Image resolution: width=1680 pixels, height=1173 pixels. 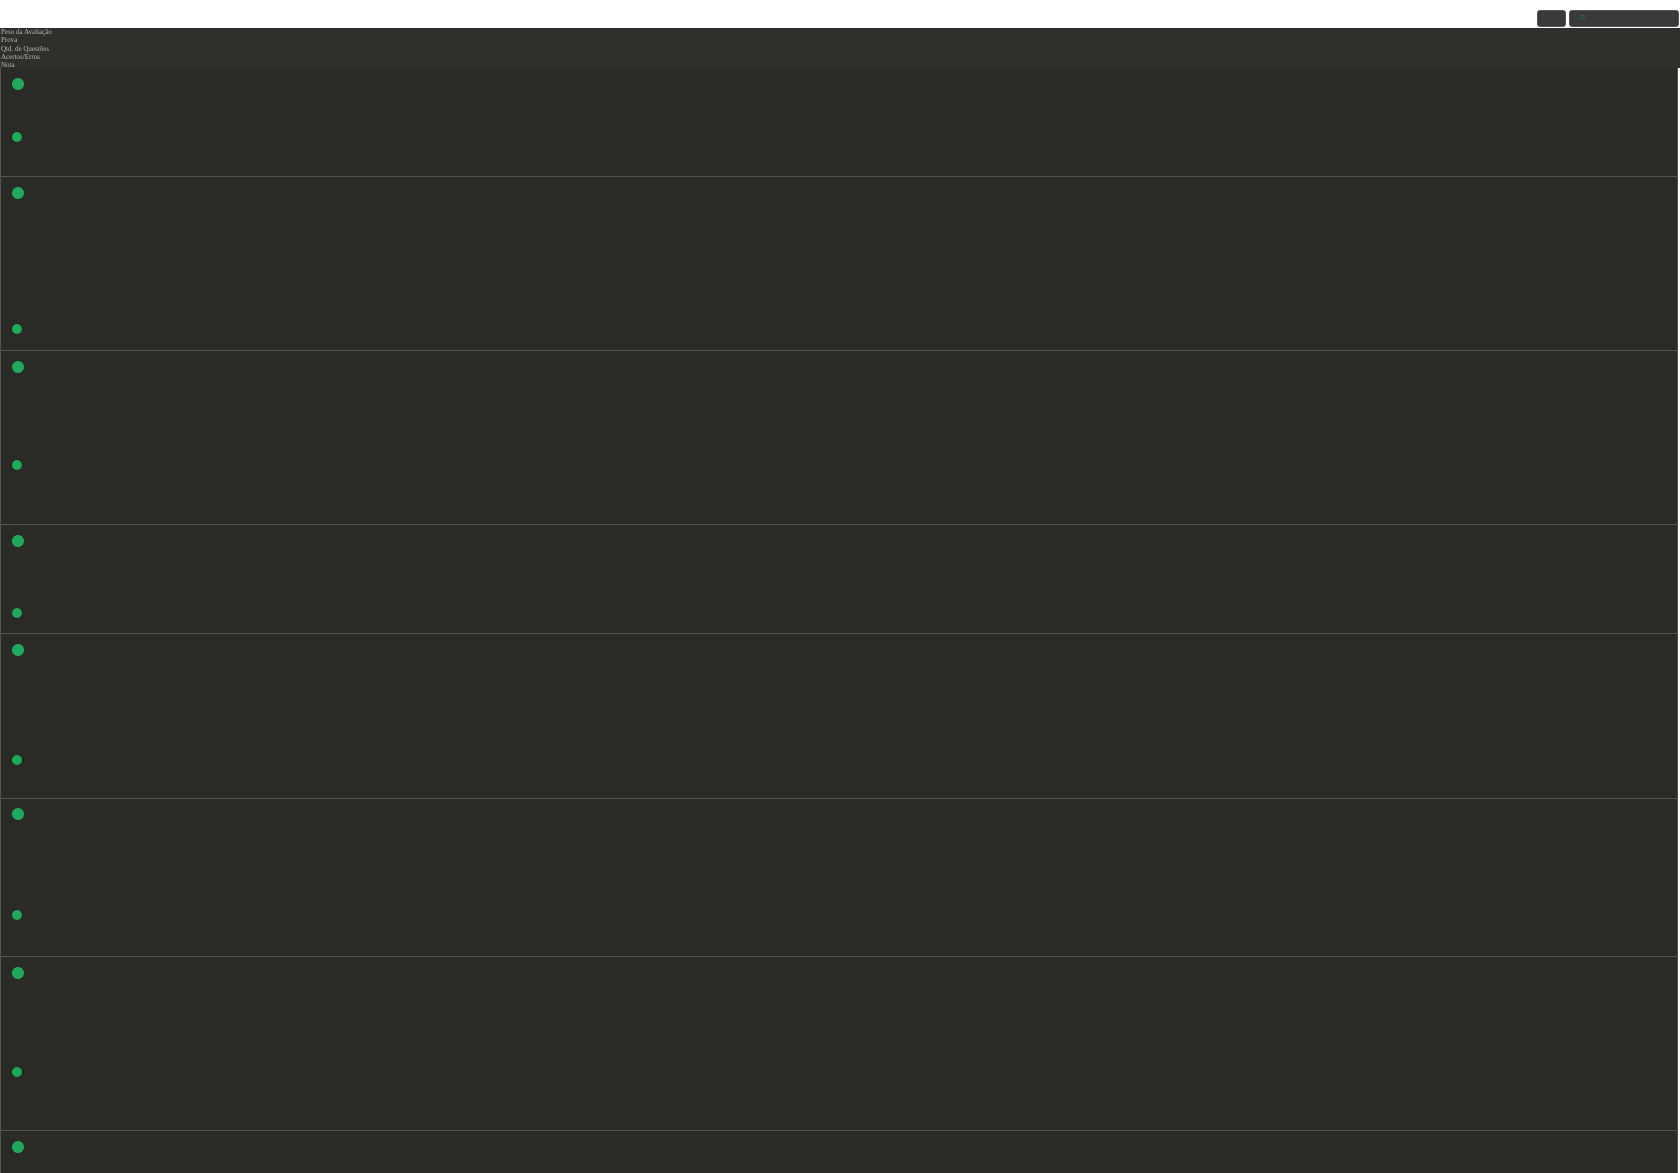 I want to click on header-label-hits-misses: Acertos/Erros, so click(x=20, y=57).